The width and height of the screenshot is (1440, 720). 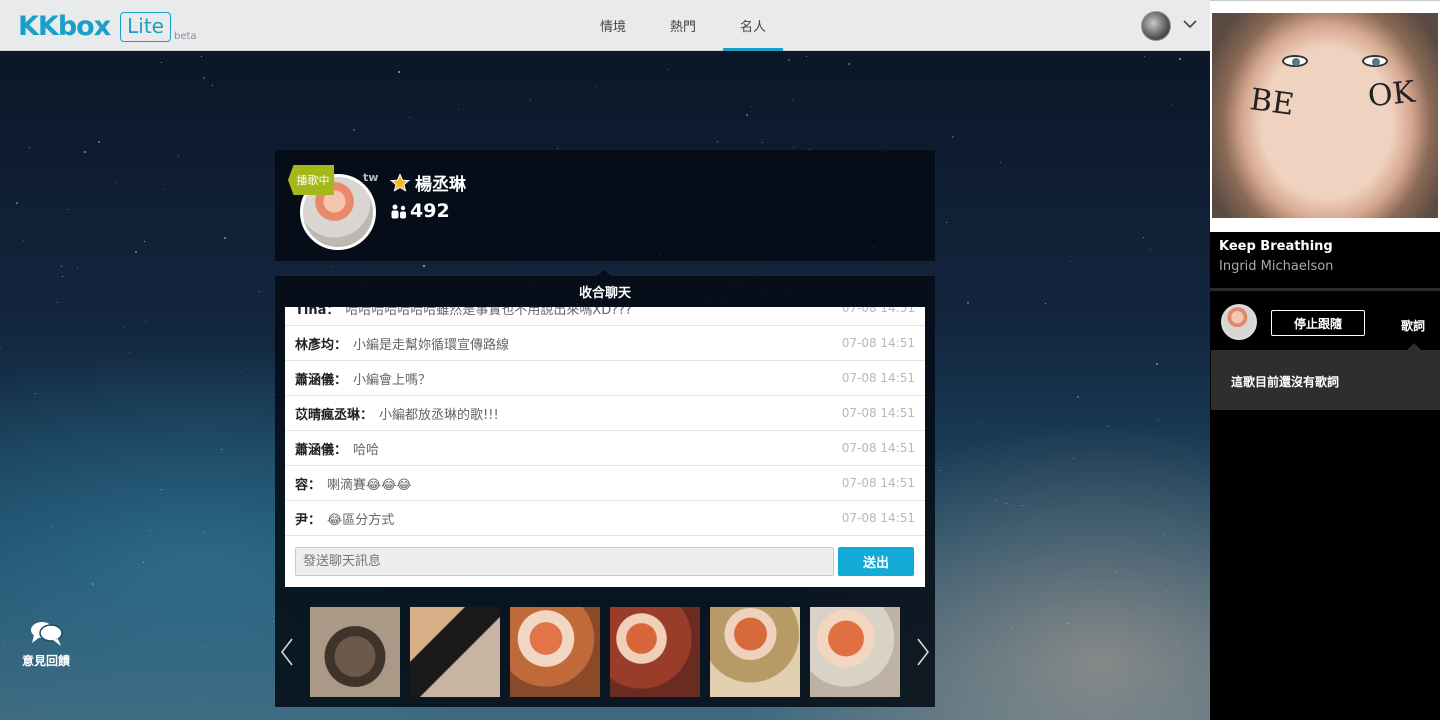 What do you see at coordinates (321, 343) in the screenshot?
I see `chat-username: 林彥均：` at bounding box center [321, 343].